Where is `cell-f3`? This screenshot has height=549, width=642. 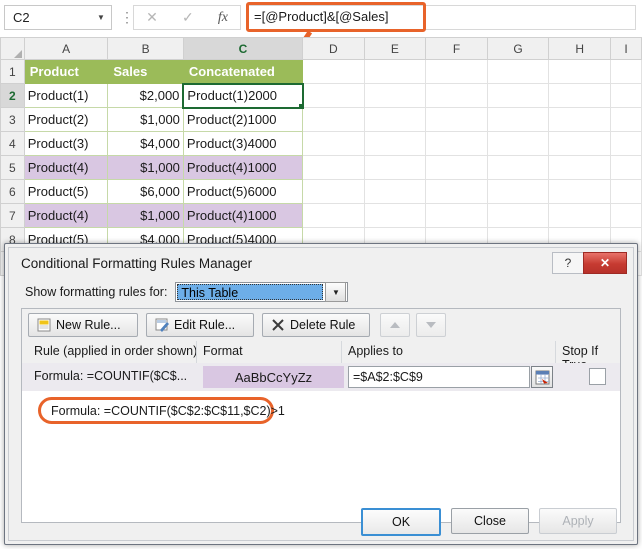 cell-f3 is located at coordinates (456, 119).